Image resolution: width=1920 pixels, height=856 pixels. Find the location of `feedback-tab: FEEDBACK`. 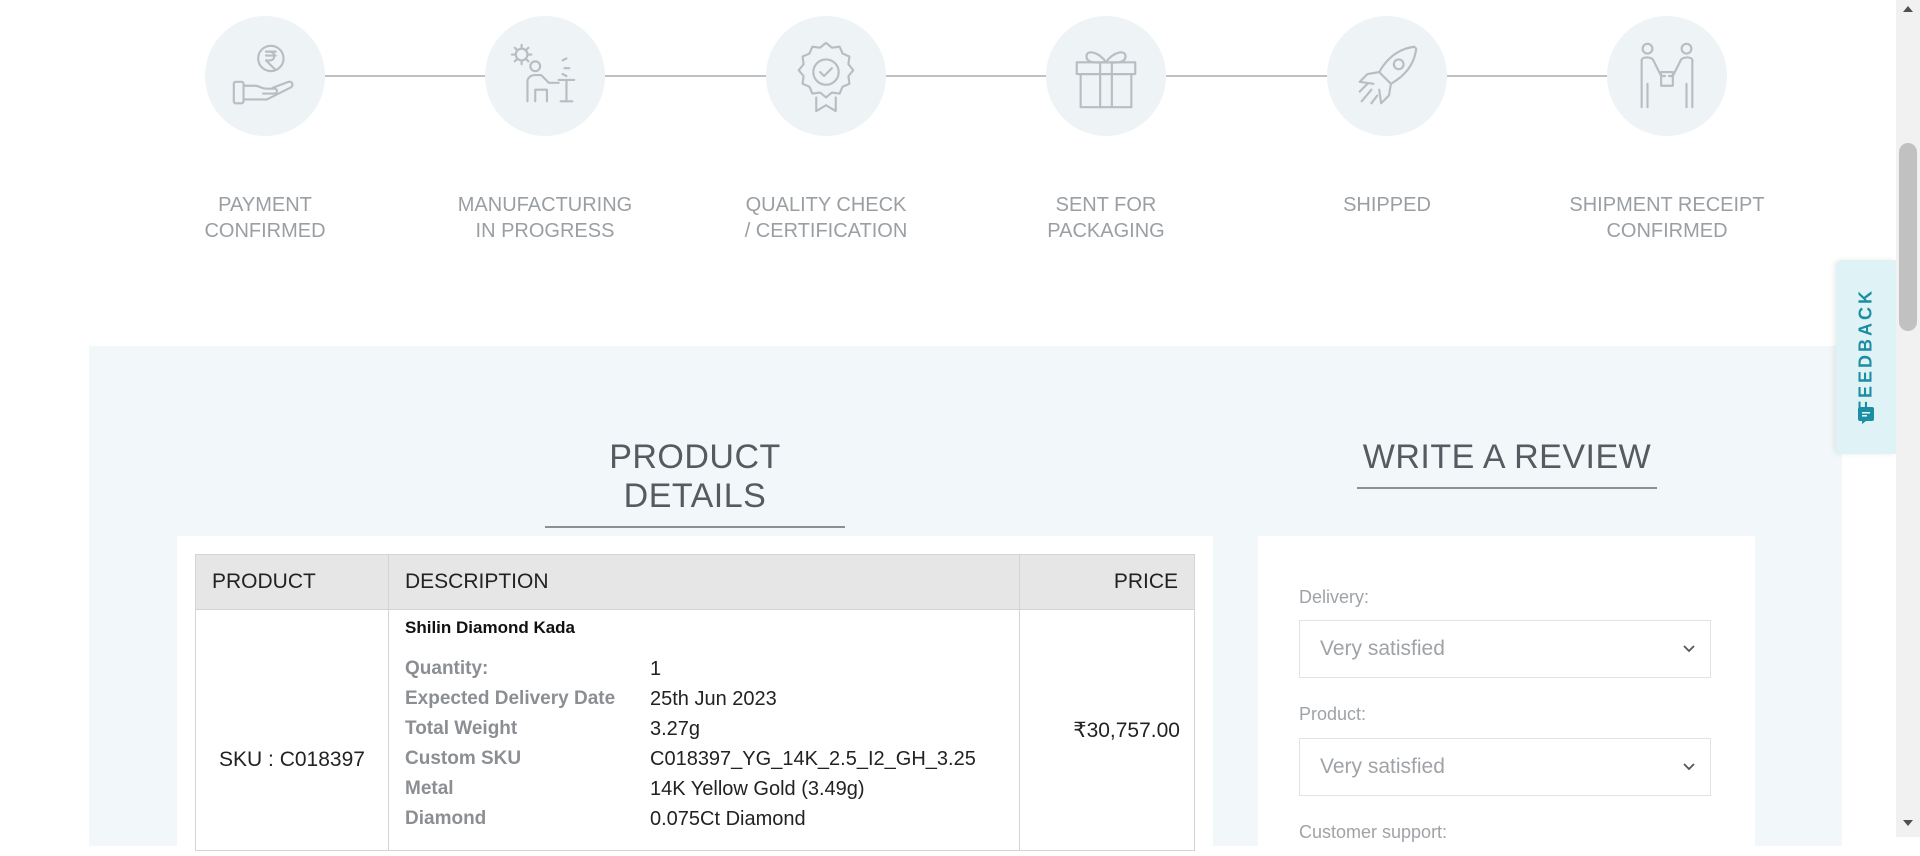

feedback-tab: FEEDBACK is located at coordinates (1866, 357).